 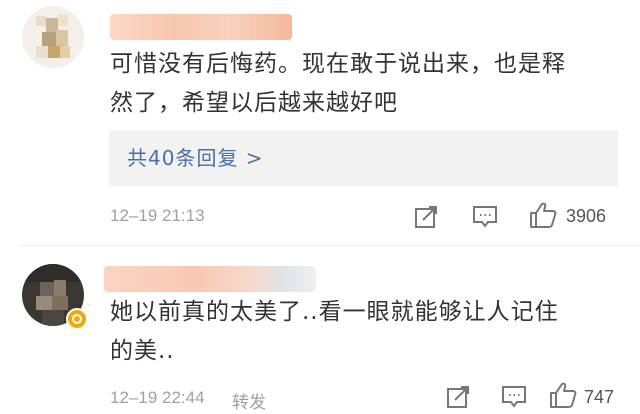 What do you see at coordinates (563, 395) in the screenshot?
I see `like-icon` at bounding box center [563, 395].